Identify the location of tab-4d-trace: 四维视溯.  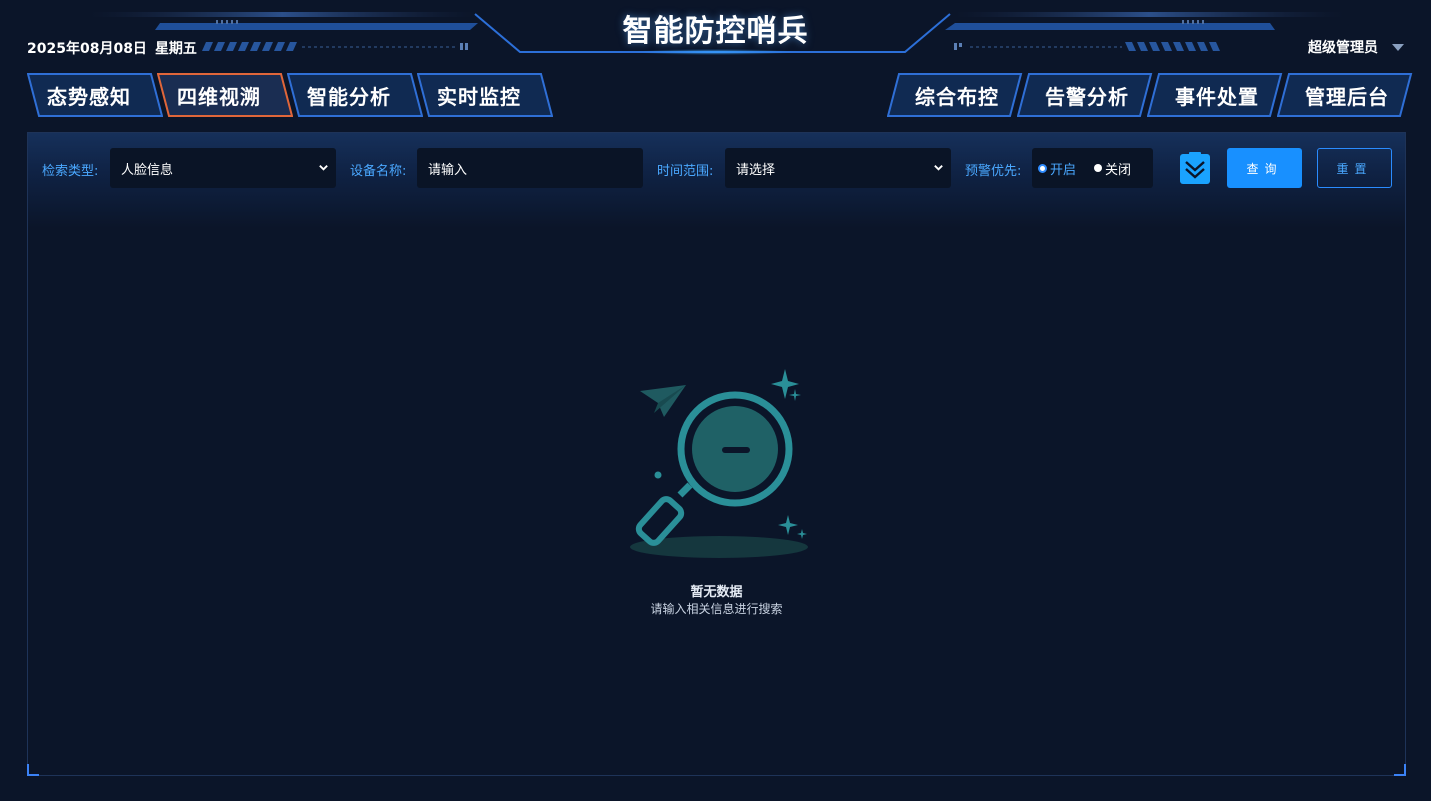
(225, 95).